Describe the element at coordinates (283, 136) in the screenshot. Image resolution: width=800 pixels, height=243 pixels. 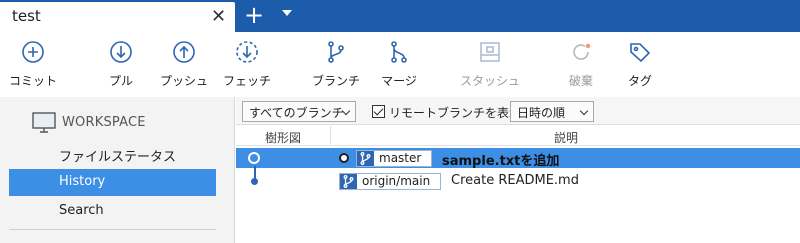
I see `column-graph: 樹形図` at that location.